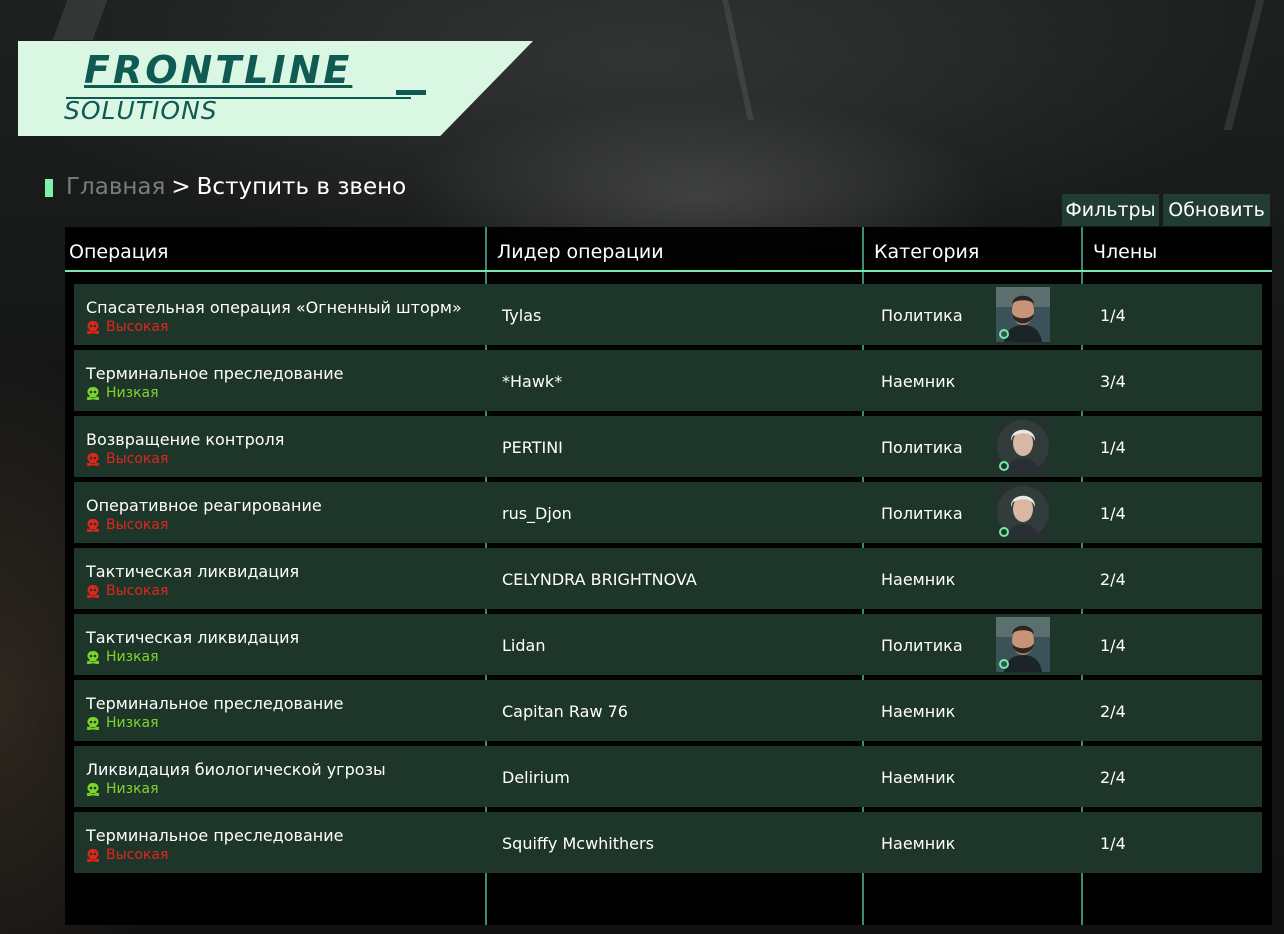 The image size is (1284, 934). What do you see at coordinates (1110, 210) in the screenshot?
I see `filters-button: Фильтры` at bounding box center [1110, 210].